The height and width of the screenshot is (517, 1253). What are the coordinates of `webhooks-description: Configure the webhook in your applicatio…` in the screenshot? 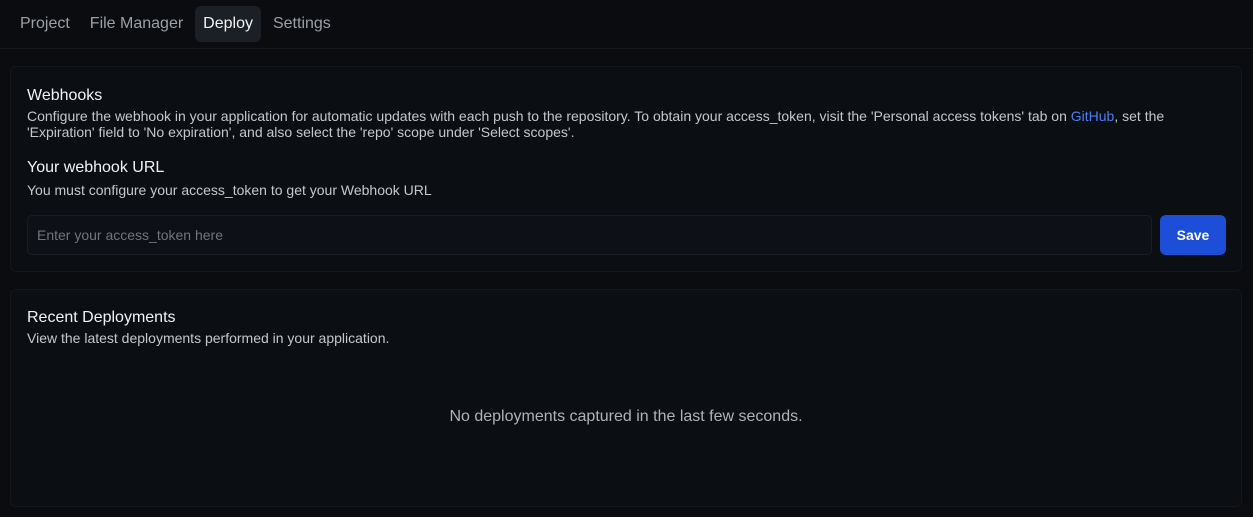 It's located at (627, 124).